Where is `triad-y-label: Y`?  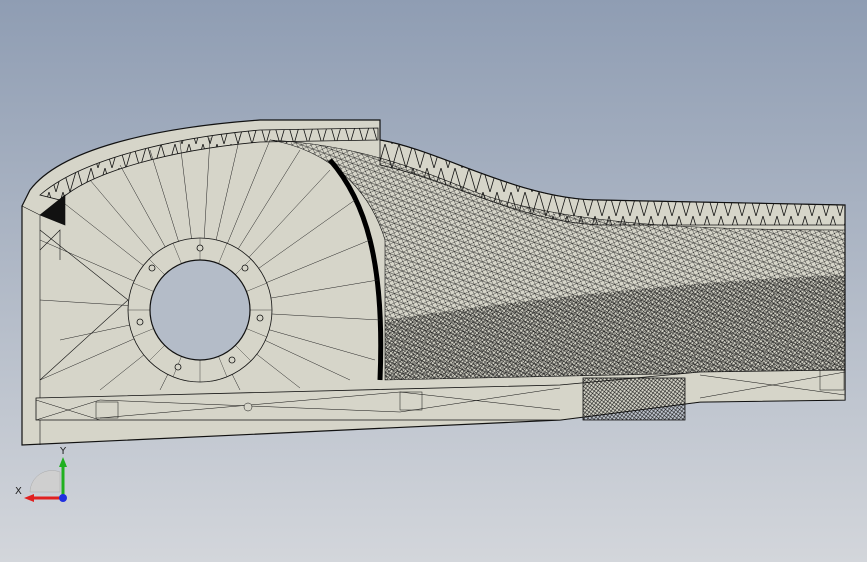
triad-y-label: Y is located at coordinates (63, 451).